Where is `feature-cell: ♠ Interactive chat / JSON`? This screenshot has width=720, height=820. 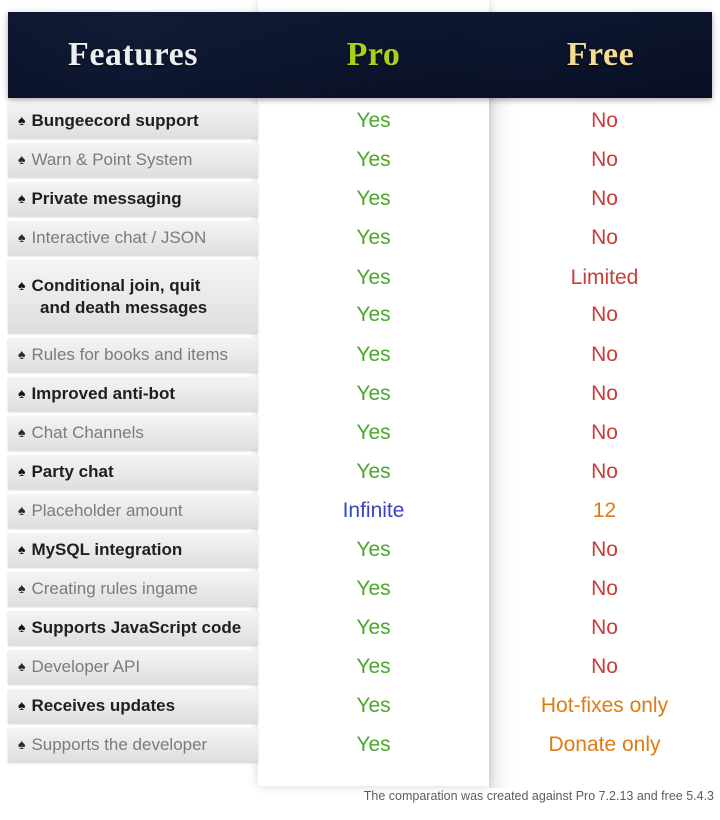
feature-cell: ♠ Interactive chat / JSON is located at coordinates (133, 238).